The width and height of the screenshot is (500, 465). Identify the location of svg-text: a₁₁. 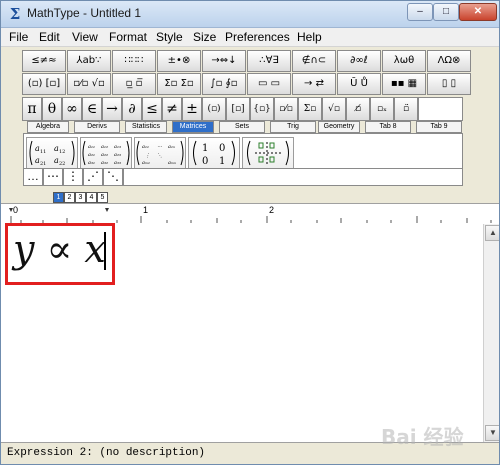
(91, 147).